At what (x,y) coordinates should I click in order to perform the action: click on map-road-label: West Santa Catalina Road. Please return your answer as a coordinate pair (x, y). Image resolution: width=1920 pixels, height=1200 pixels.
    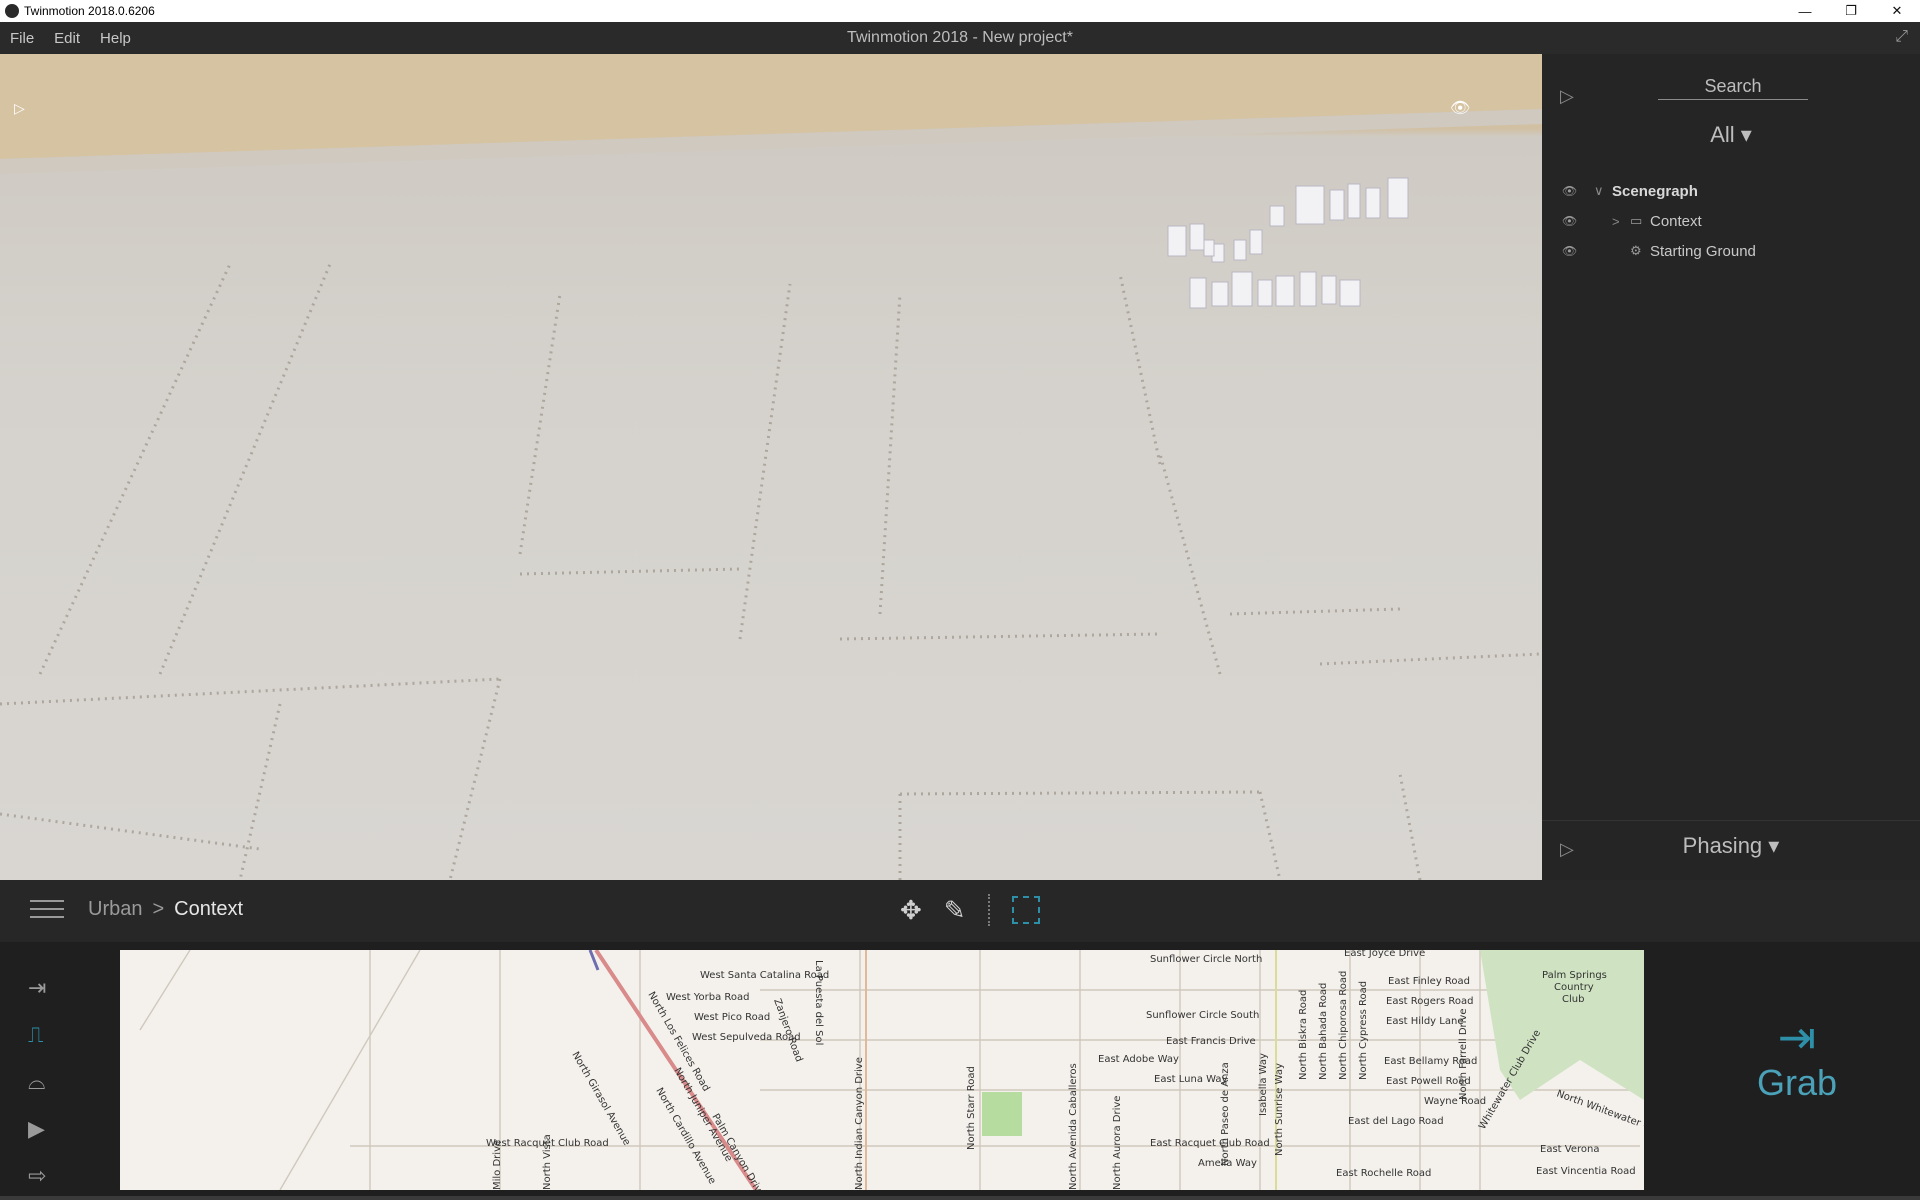
    Looking at the image, I should click on (764, 975).